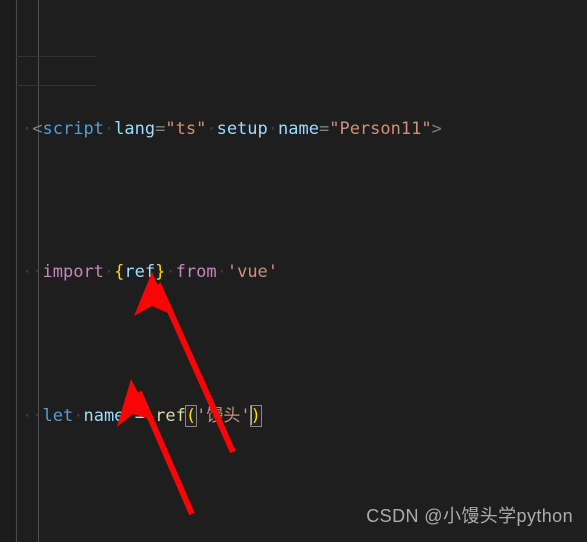 The width and height of the screenshot is (587, 542). I want to click on angle-bracket-open: <, so click(37, 128).